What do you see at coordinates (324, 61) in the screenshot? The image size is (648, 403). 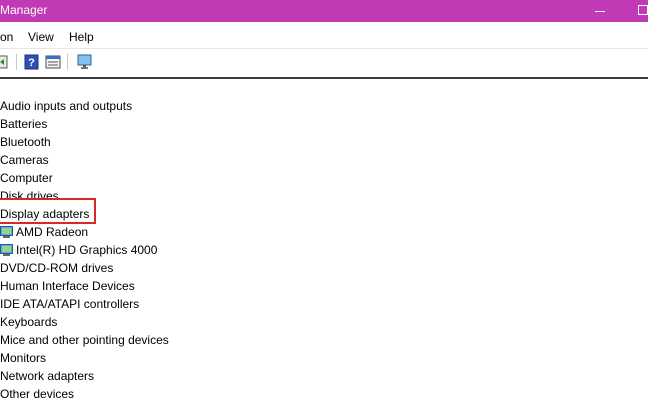 I see `toolbar: ?` at bounding box center [324, 61].